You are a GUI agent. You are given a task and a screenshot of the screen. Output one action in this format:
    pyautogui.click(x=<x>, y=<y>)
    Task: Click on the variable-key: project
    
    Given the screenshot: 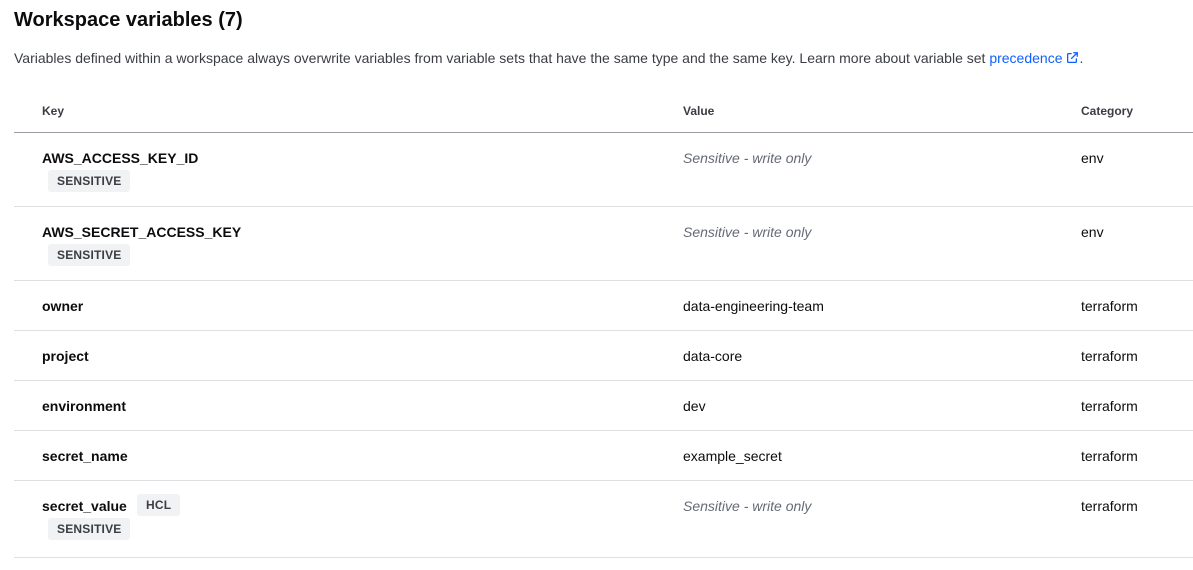 What is the action you would take?
    pyautogui.click(x=65, y=356)
    